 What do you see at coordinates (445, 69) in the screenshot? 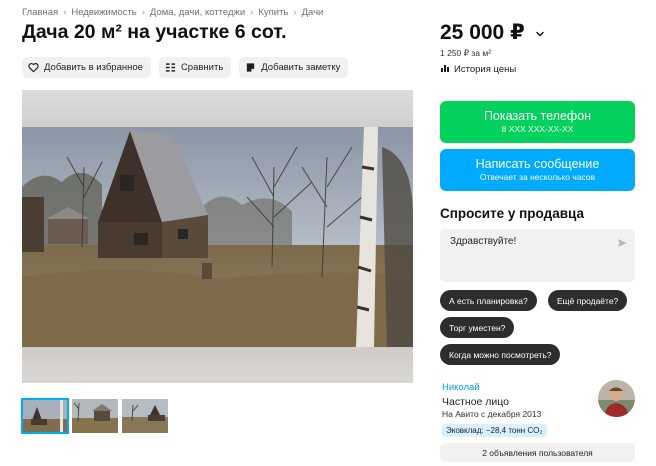
I see `chart-icon` at bounding box center [445, 69].